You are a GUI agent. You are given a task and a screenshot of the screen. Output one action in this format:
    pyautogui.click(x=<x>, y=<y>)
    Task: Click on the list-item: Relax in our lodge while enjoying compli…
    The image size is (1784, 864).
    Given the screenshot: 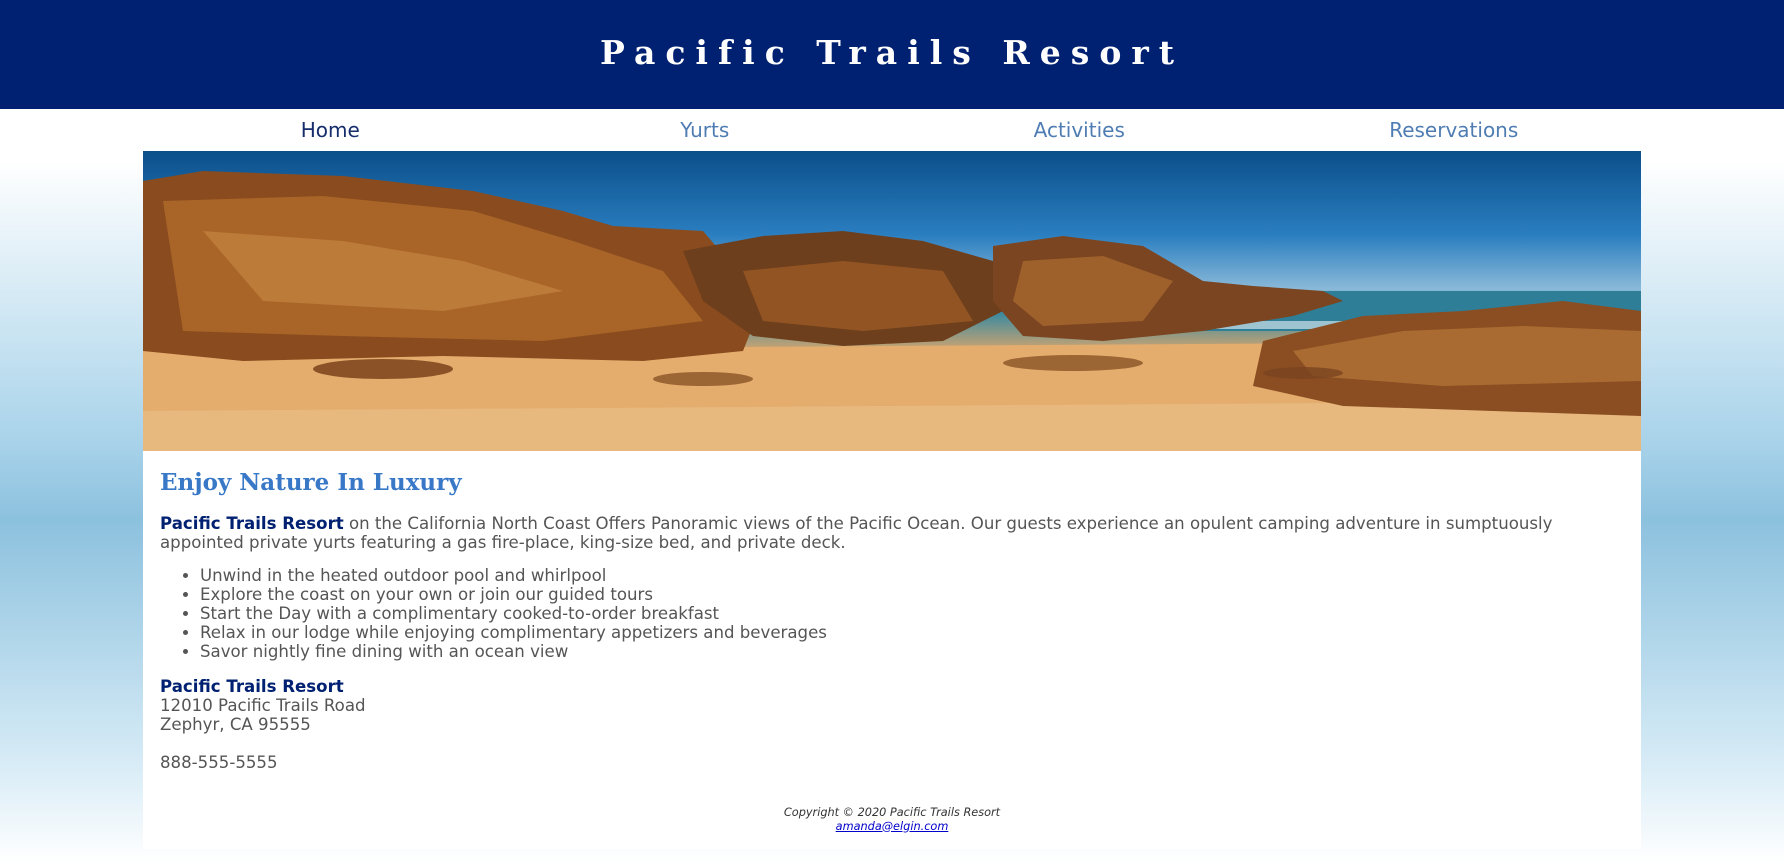 What is the action you would take?
    pyautogui.click(x=912, y=632)
    